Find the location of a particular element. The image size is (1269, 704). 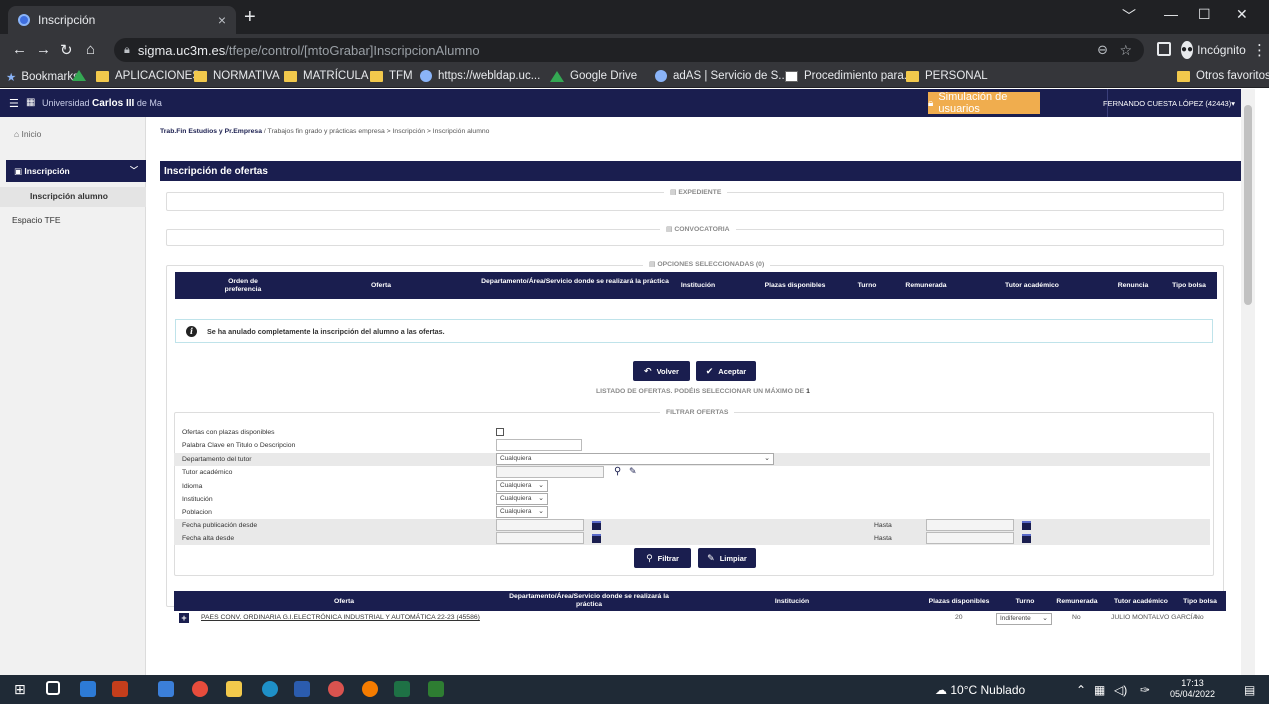

sidebar-item-inscripcion: ▣ Inscripción ﹀ is located at coordinates (76, 171).